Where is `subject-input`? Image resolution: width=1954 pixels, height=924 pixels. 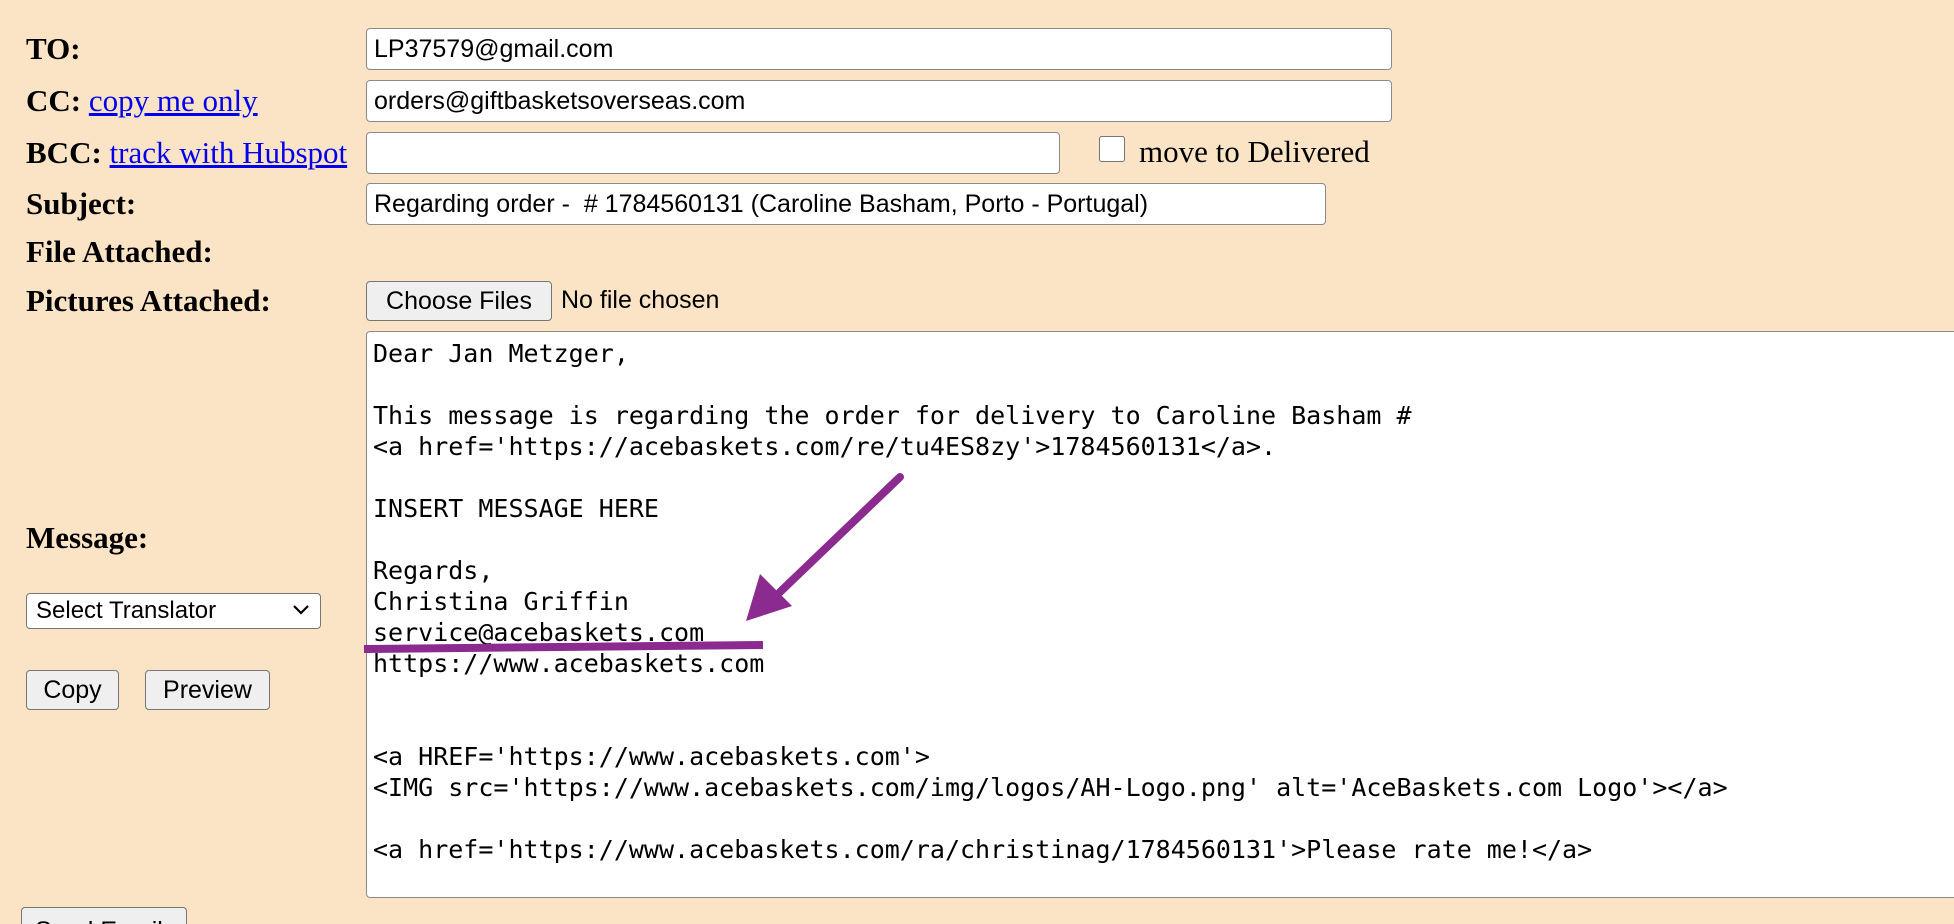 subject-input is located at coordinates (846, 204).